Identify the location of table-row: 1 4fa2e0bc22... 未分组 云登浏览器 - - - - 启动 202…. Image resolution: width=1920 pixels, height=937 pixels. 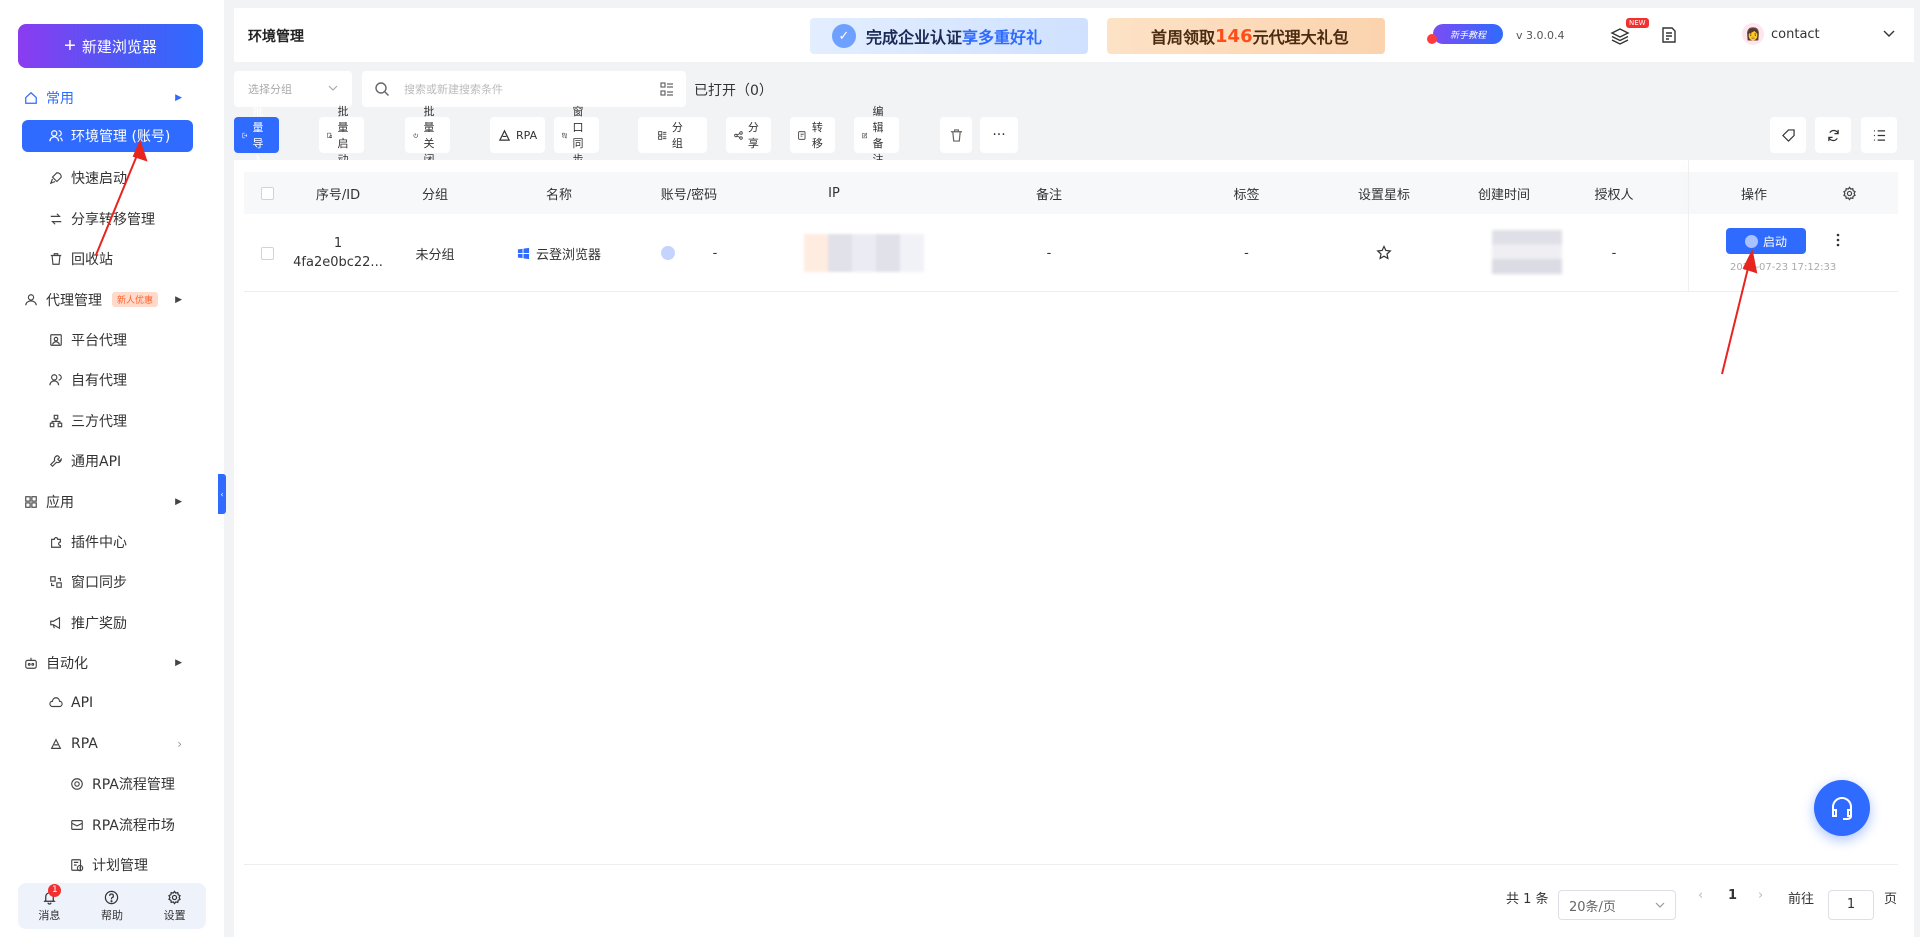
(1071, 253).